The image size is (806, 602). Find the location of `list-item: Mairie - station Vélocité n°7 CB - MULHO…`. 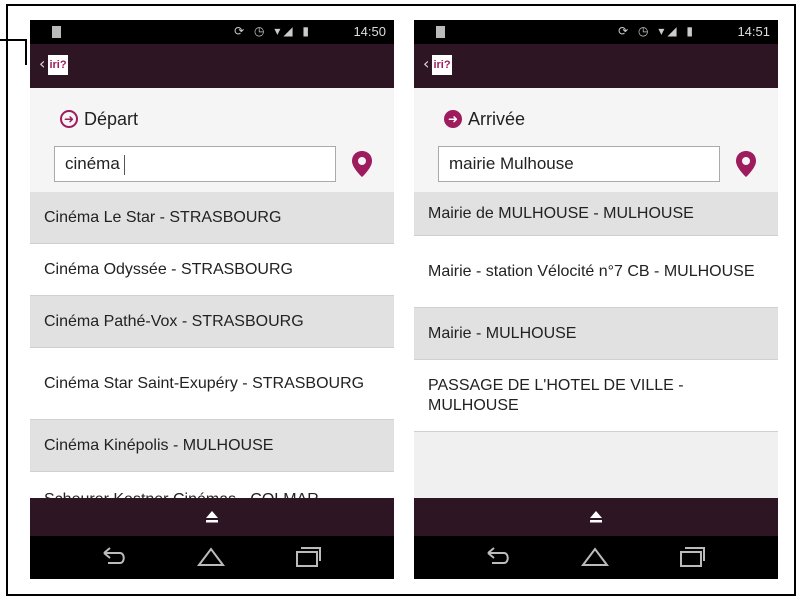

list-item: Mairie - station Vélocité n°7 CB - MULHO… is located at coordinates (596, 272).